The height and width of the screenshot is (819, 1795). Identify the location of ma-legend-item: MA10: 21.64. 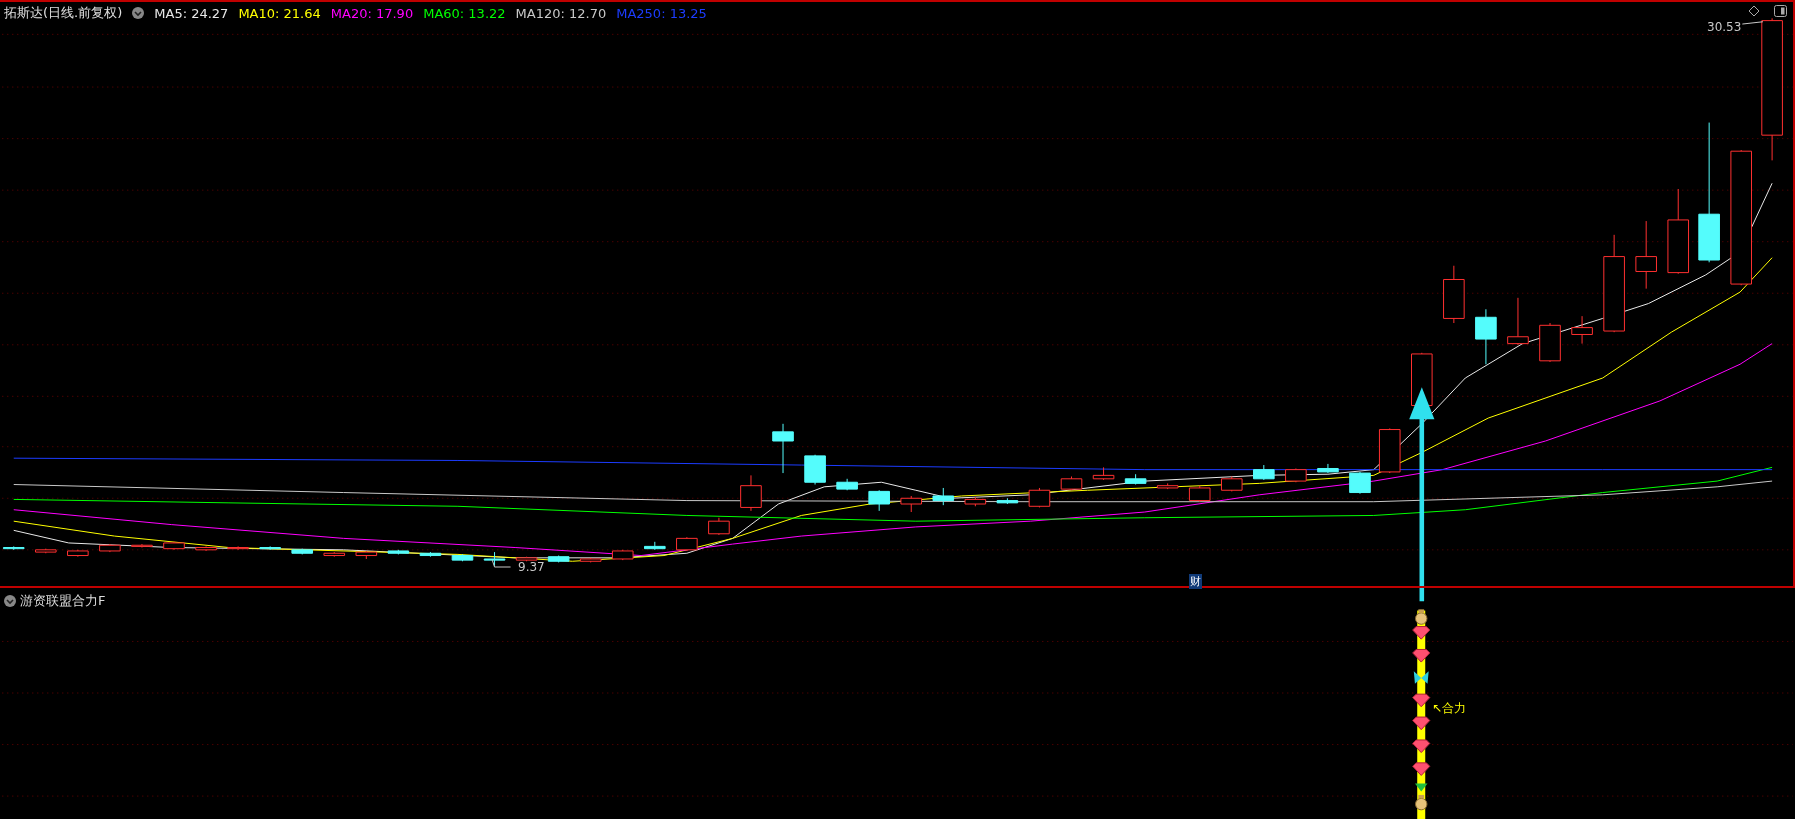
(279, 13).